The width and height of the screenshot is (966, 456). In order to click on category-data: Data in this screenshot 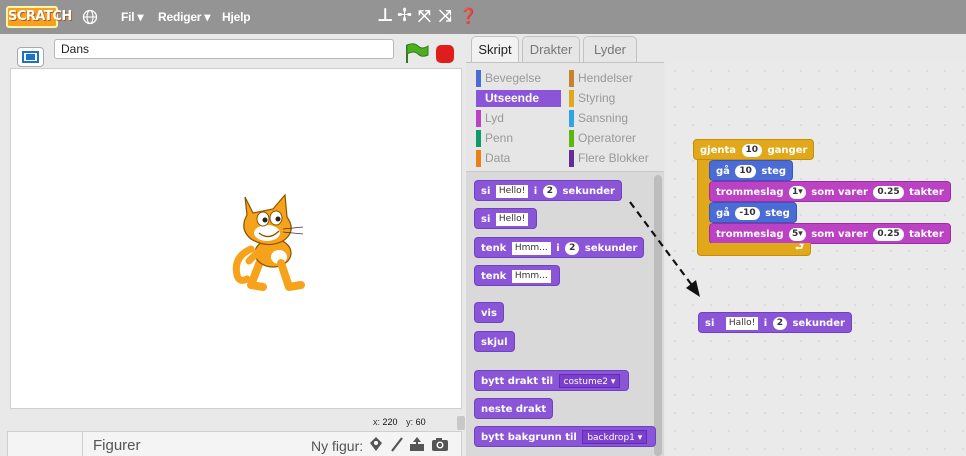, I will do `click(518, 158)`.